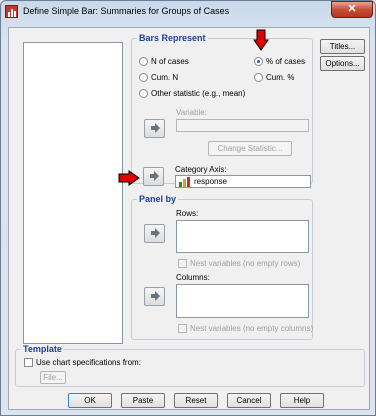 This screenshot has height=416, width=376. I want to click on radio-other-statistic, so click(143, 93).